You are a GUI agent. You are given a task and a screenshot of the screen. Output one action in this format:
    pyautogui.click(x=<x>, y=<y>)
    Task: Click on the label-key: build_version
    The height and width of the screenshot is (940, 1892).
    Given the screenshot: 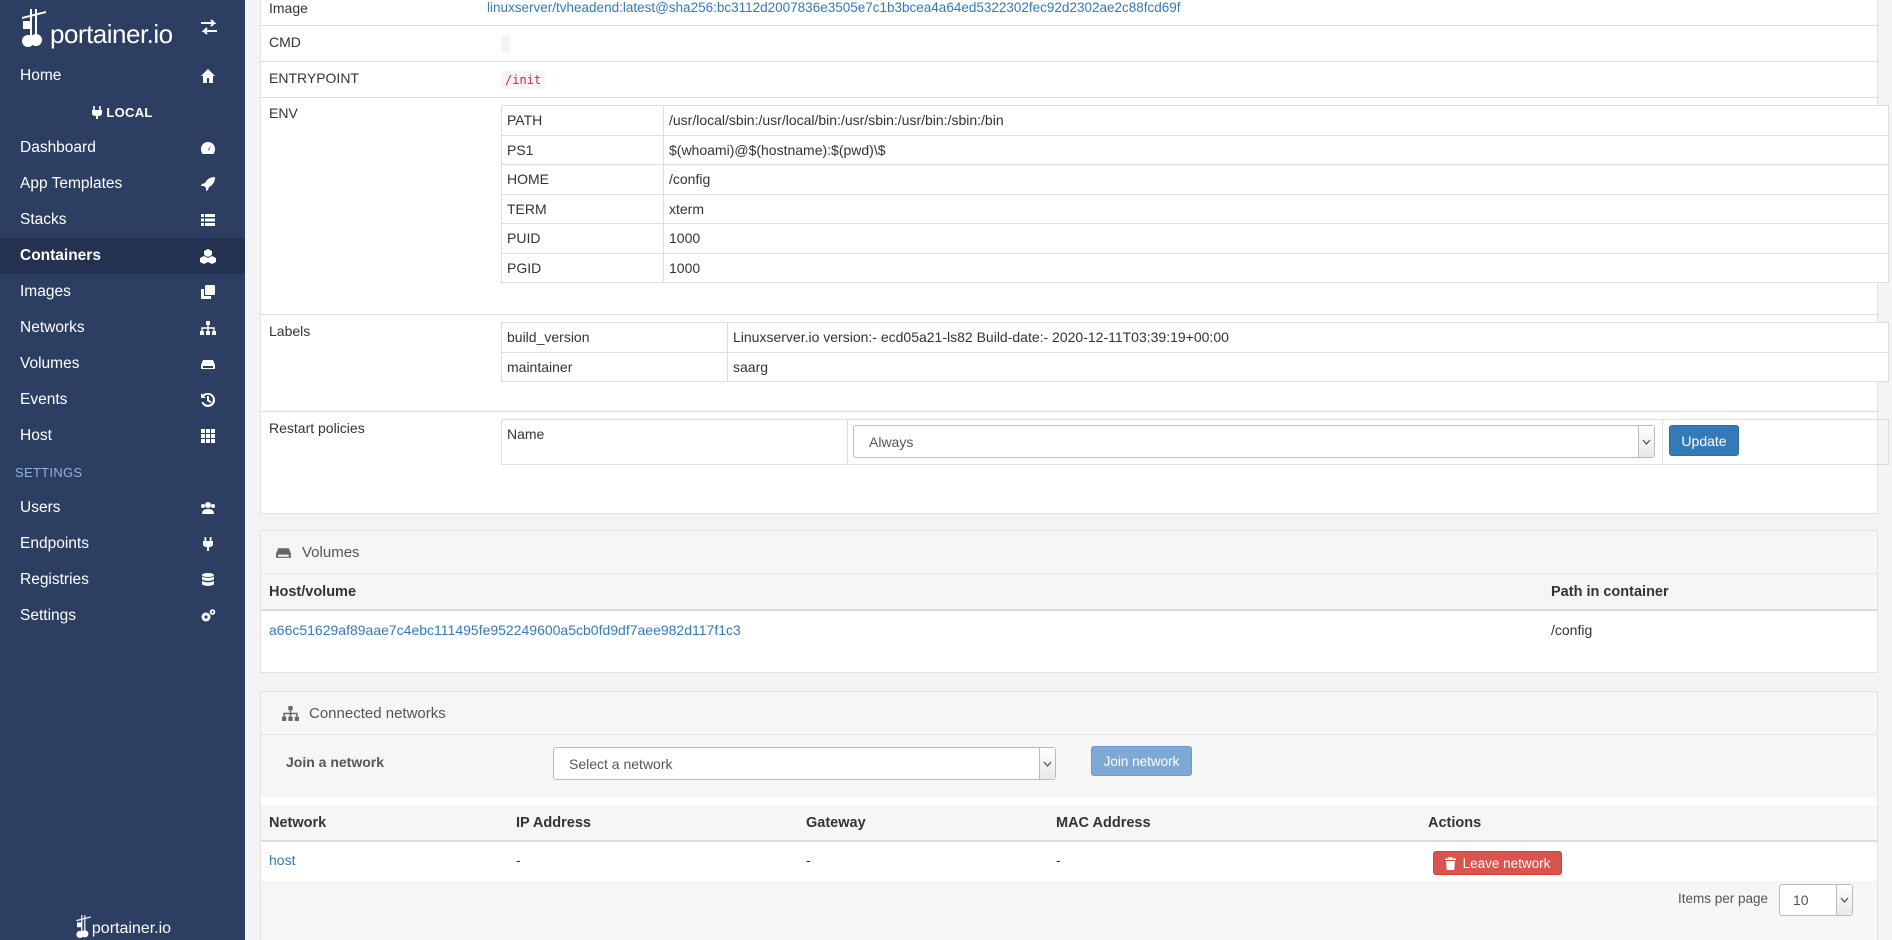 What is the action you would take?
    pyautogui.click(x=614, y=337)
    